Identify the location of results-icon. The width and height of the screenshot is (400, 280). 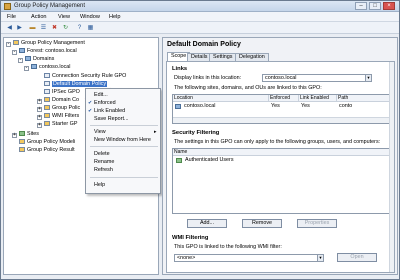
(22, 149).